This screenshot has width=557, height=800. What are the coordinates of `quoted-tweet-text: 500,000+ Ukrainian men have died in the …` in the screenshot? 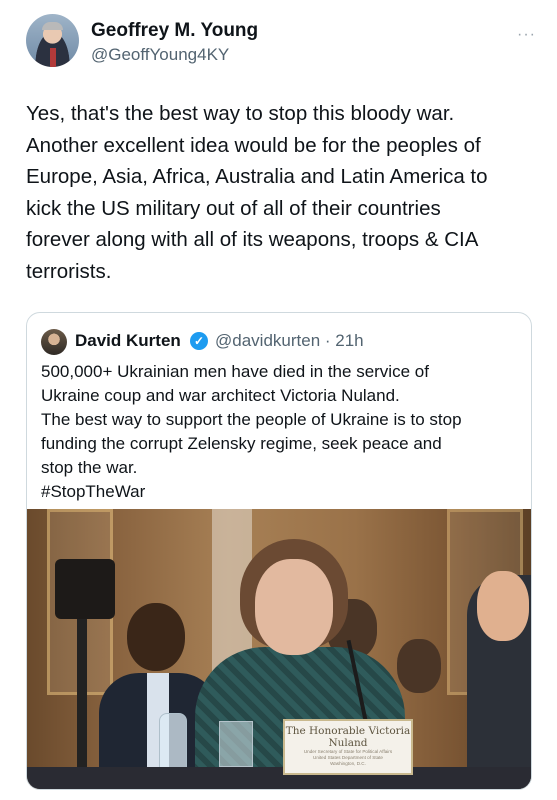 It's located at (251, 431).